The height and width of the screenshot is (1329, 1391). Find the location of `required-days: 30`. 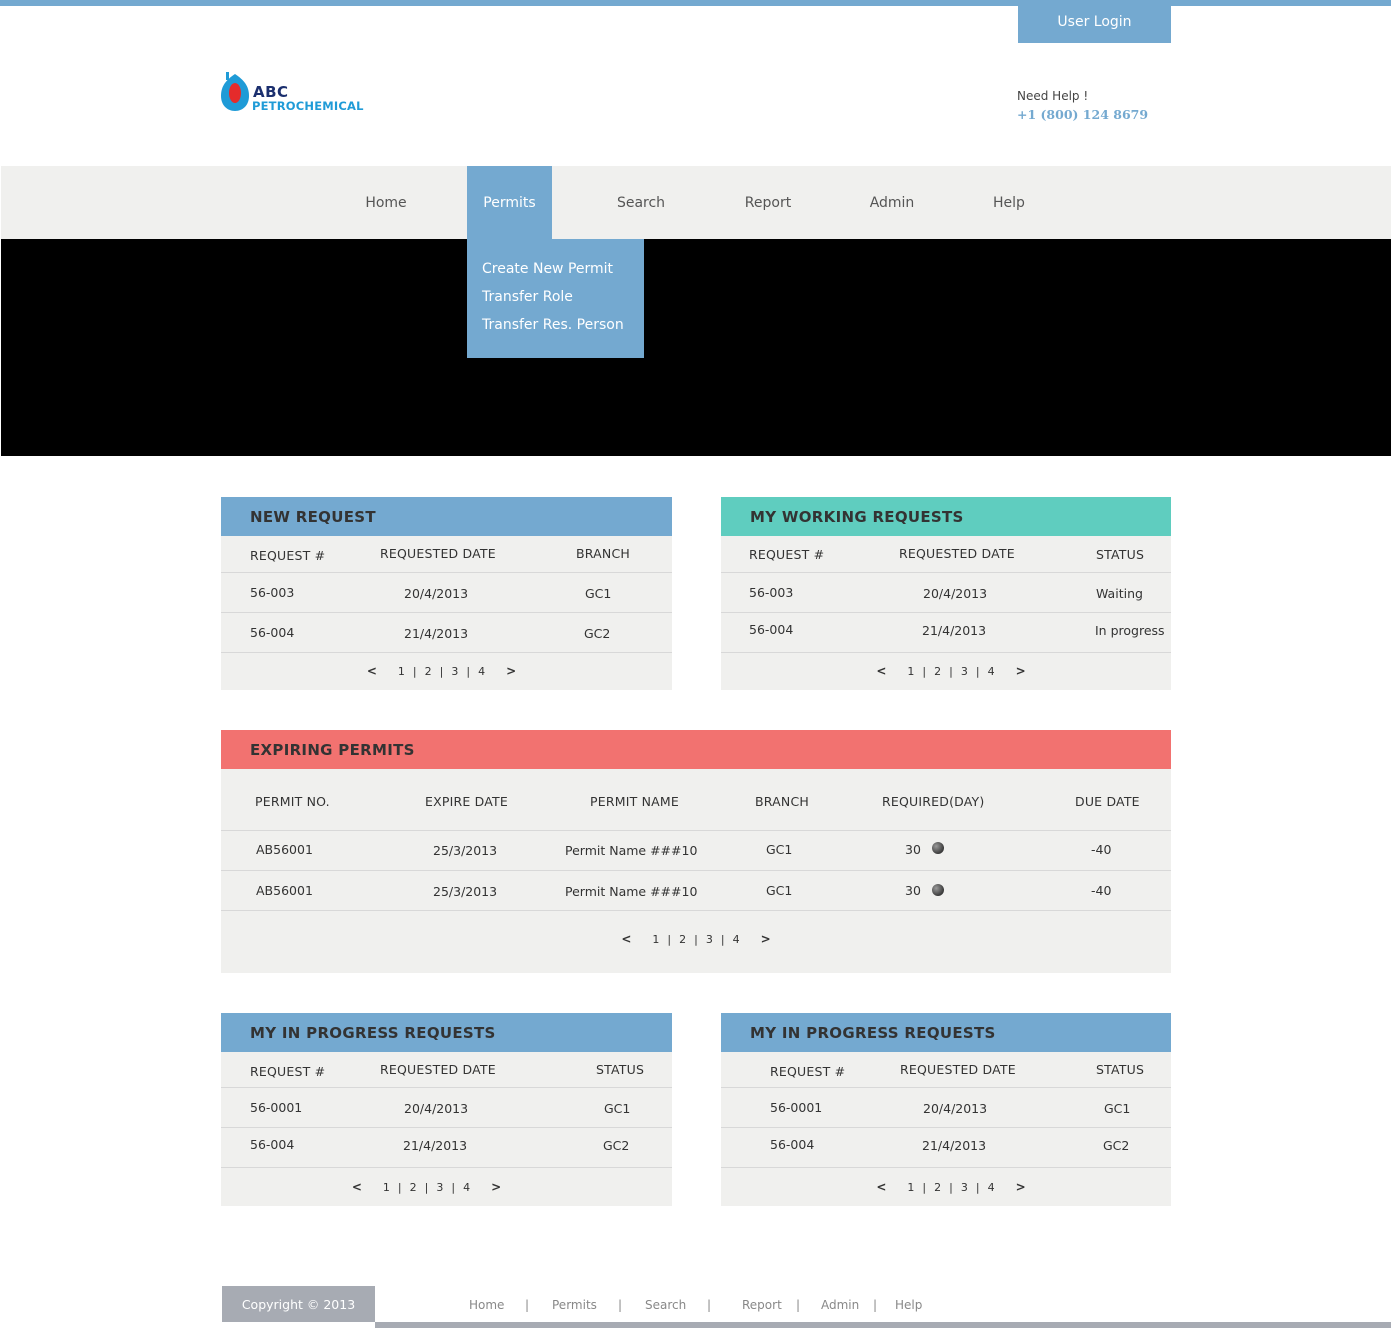

required-days: 30 is located at coordinates (913, 849).